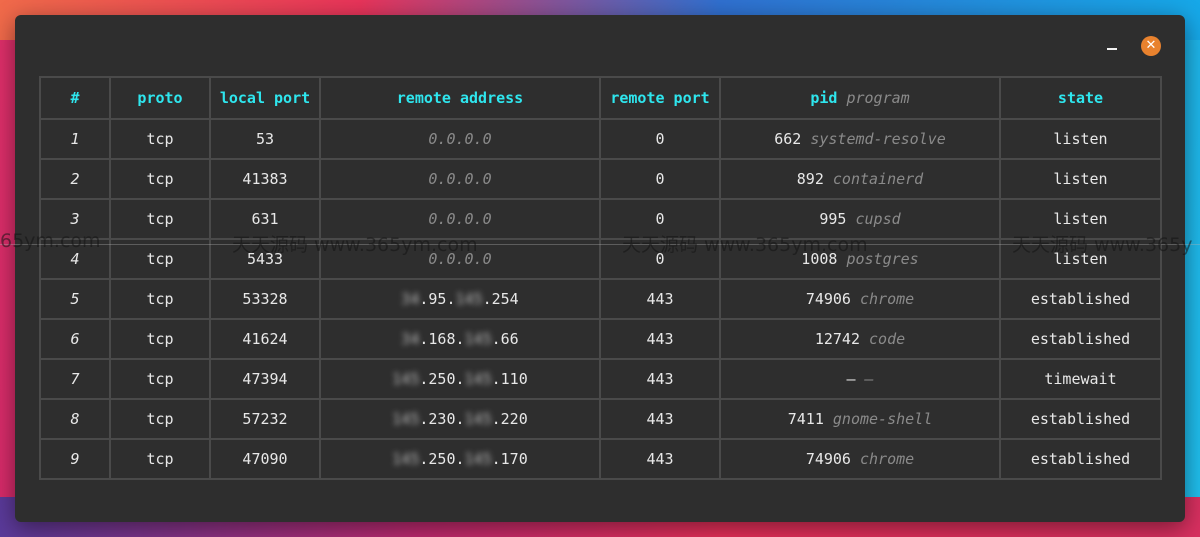  Describe the element at coordinates (509, 419) in the screenshot. I see `remote-address-part: .220` at that location.